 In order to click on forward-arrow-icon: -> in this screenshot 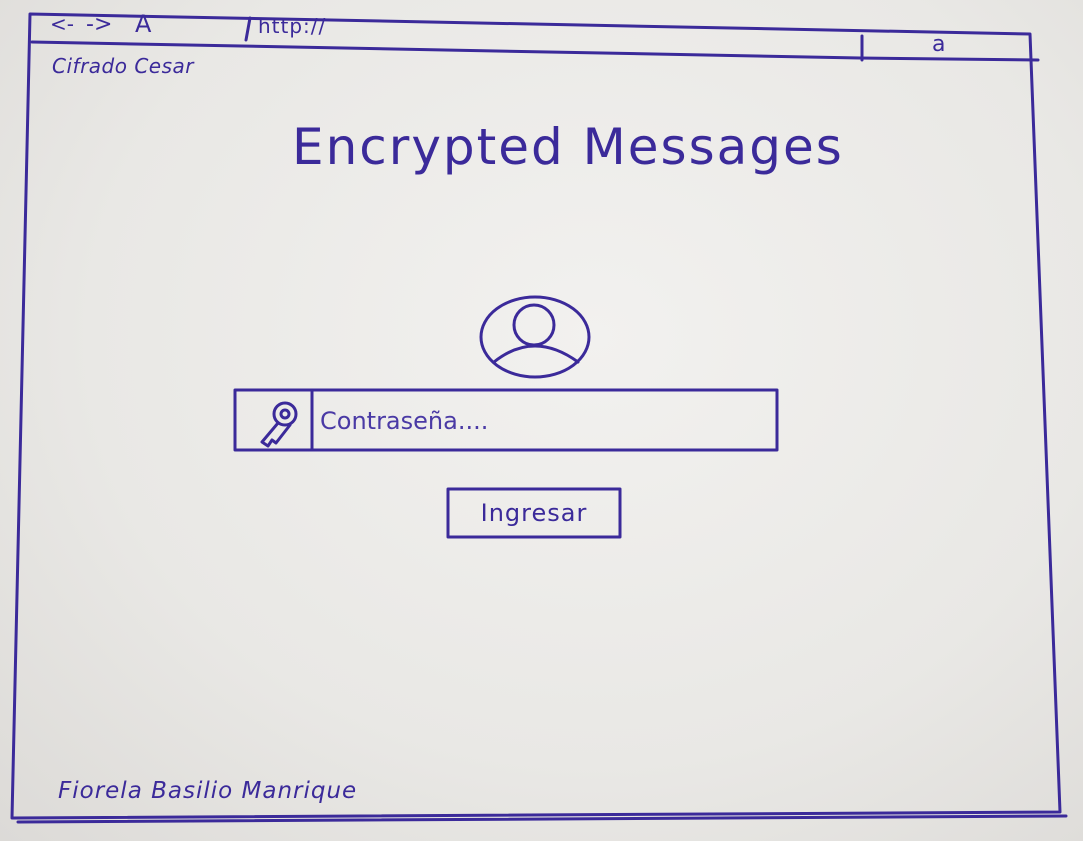, I will do `click(99, 24)`.